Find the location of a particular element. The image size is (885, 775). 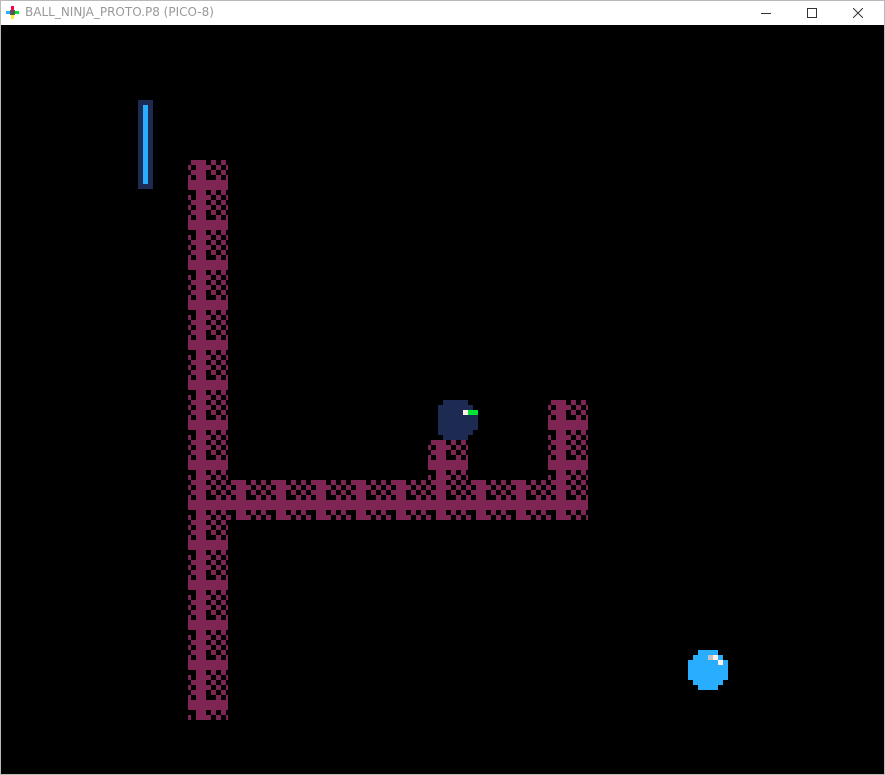

ninja-ball is located at coordinates (458, 420).